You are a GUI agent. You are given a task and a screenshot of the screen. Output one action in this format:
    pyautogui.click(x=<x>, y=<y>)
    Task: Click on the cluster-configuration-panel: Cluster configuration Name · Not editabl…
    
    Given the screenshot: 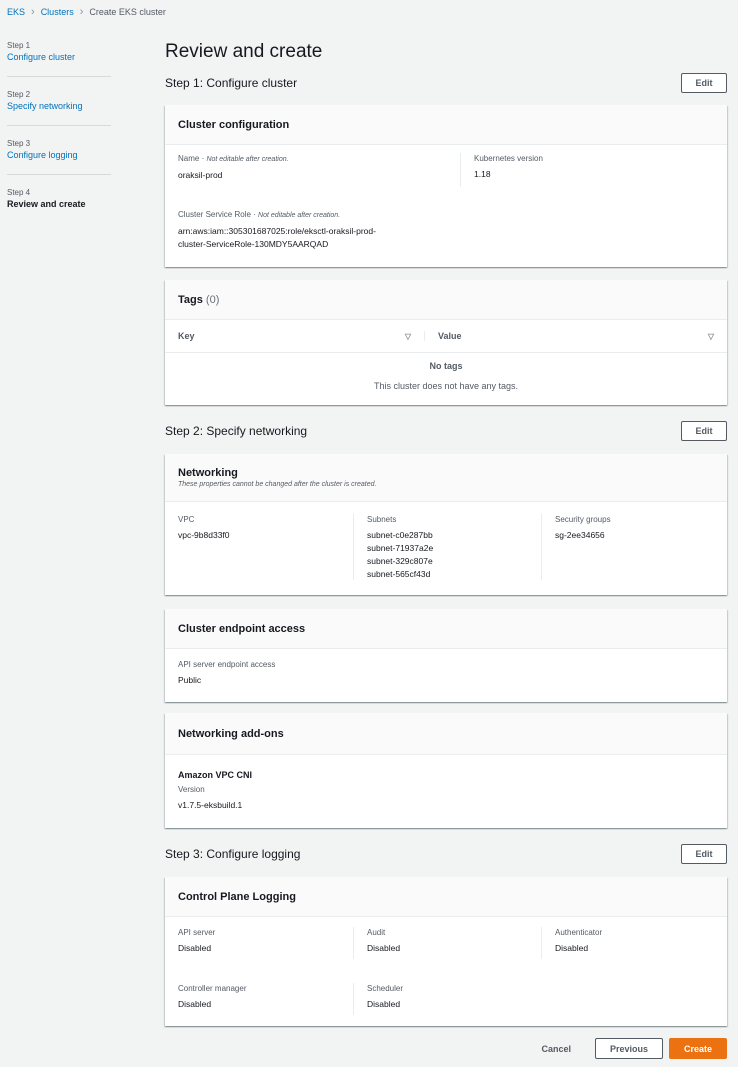 What is the action you would take?
    pyautogui.click(x=446, y=186)
    